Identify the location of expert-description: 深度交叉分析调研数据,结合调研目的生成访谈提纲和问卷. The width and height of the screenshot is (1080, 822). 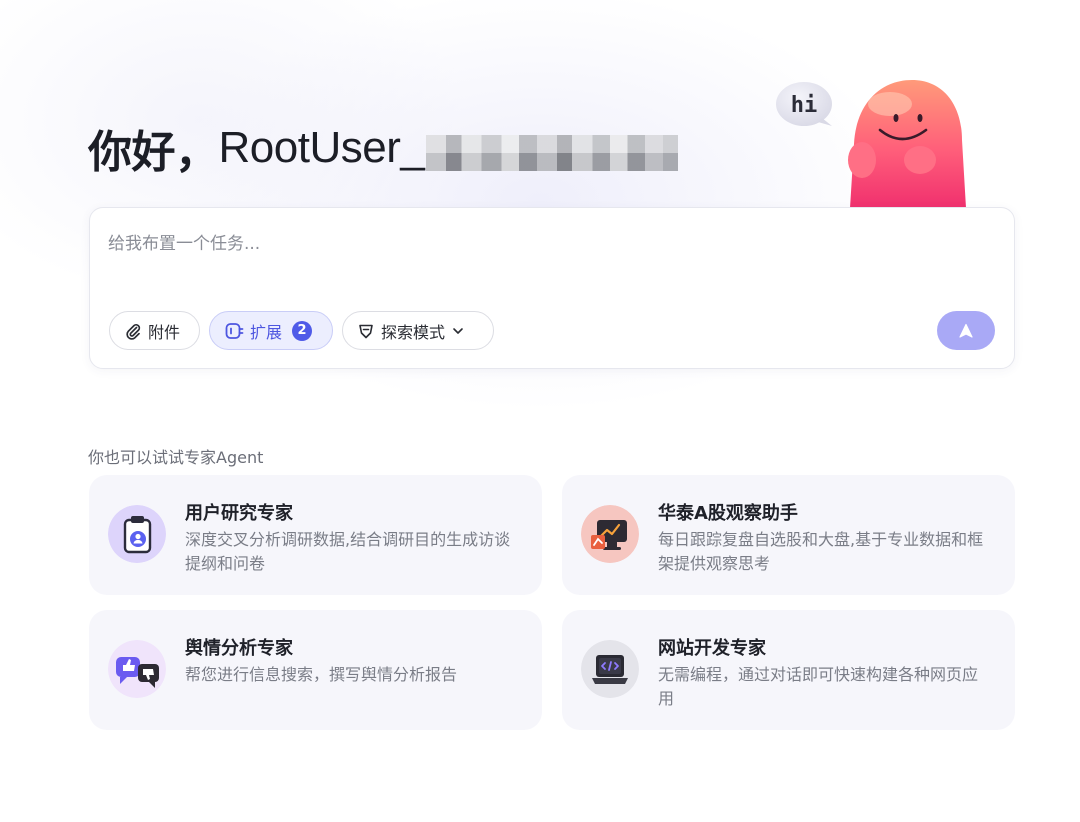
(348, 551).